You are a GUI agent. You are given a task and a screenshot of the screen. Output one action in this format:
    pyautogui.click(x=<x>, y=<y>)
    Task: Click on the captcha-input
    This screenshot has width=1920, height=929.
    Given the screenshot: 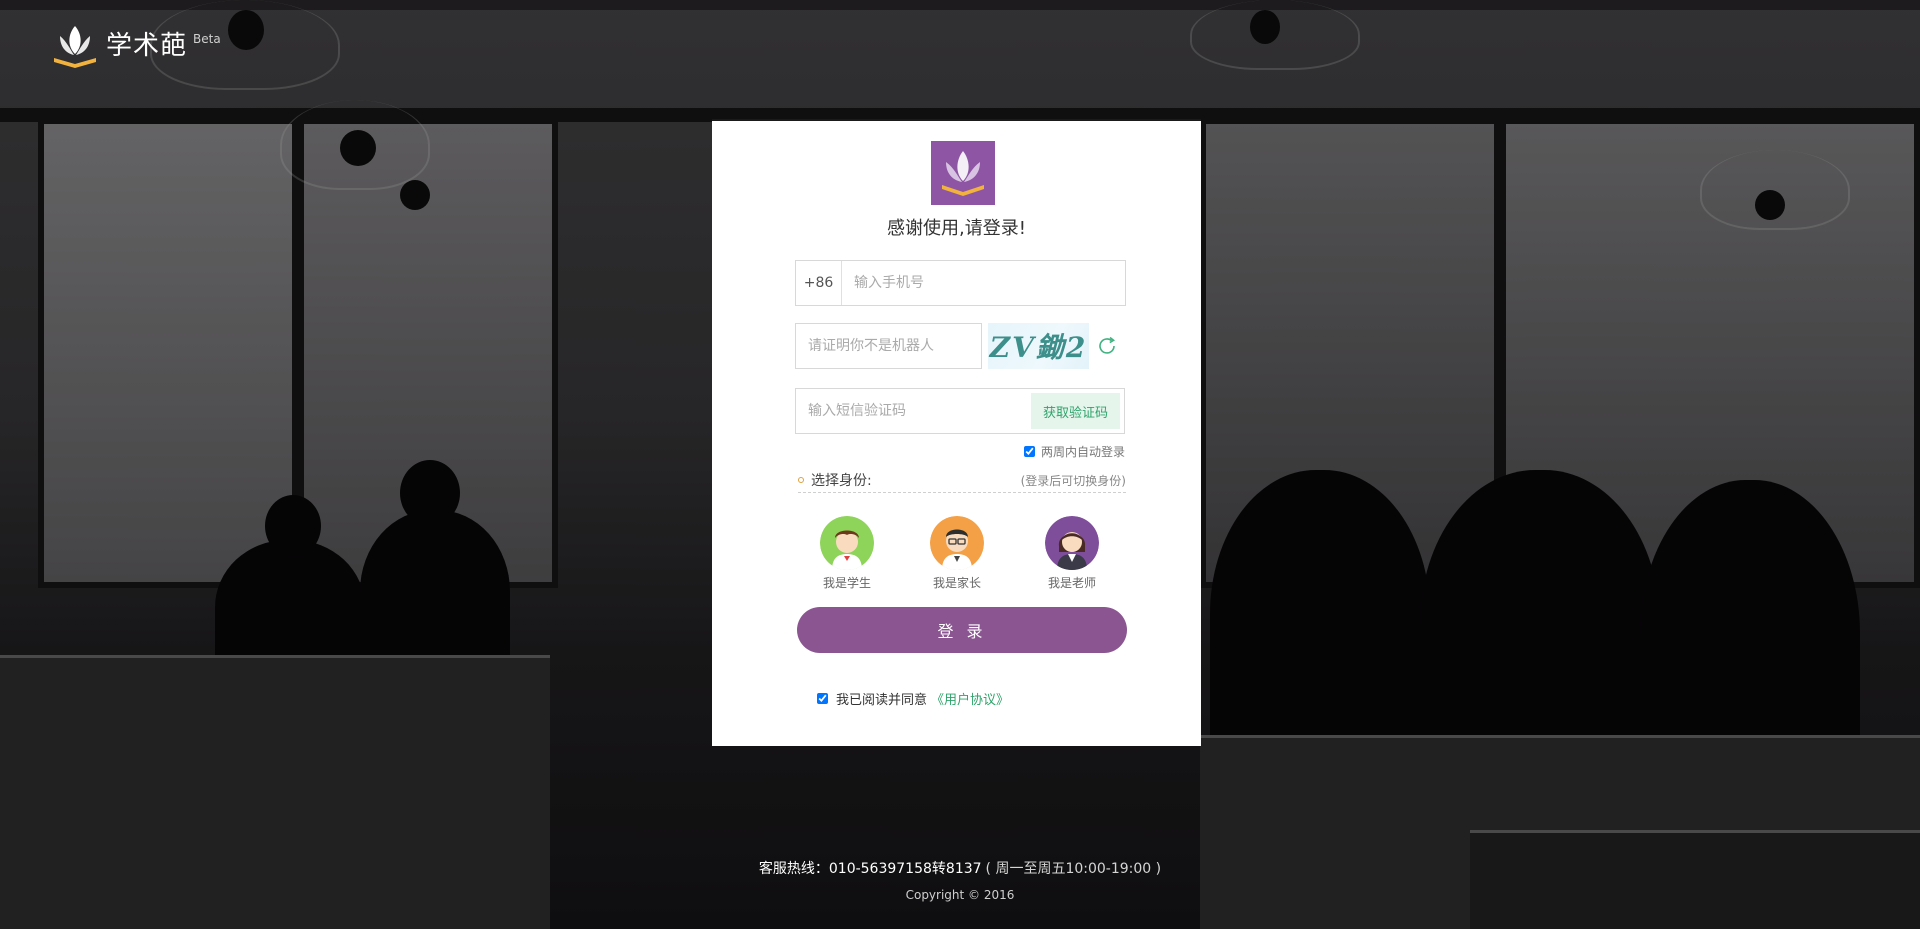 What is the action you would take?
    pyautogui.click(x=888, y=346)
    